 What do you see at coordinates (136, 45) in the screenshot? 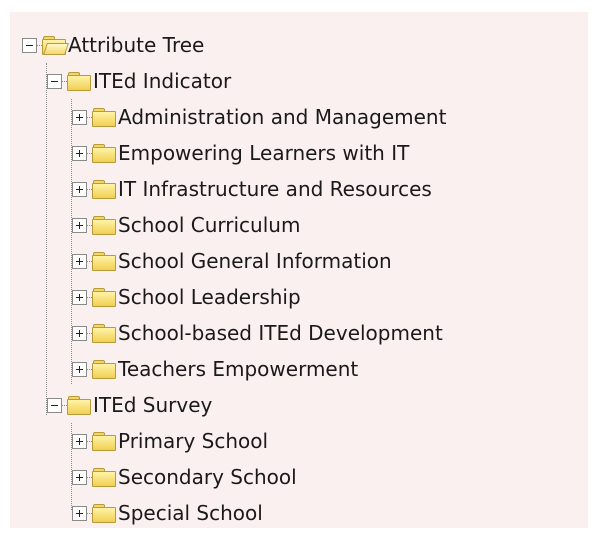
I see `tree-node-label: Attribute Tree` at bounding box center [136, 45].